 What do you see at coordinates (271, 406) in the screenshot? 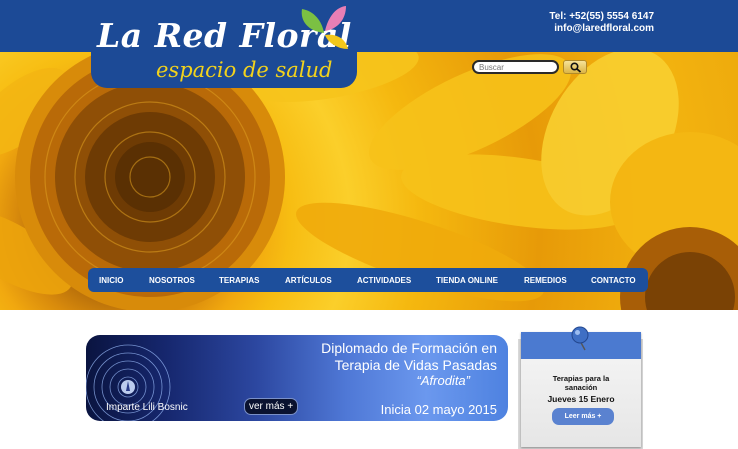
I see `ver-mas-button: ver más +` at bounding box center [271, 406].